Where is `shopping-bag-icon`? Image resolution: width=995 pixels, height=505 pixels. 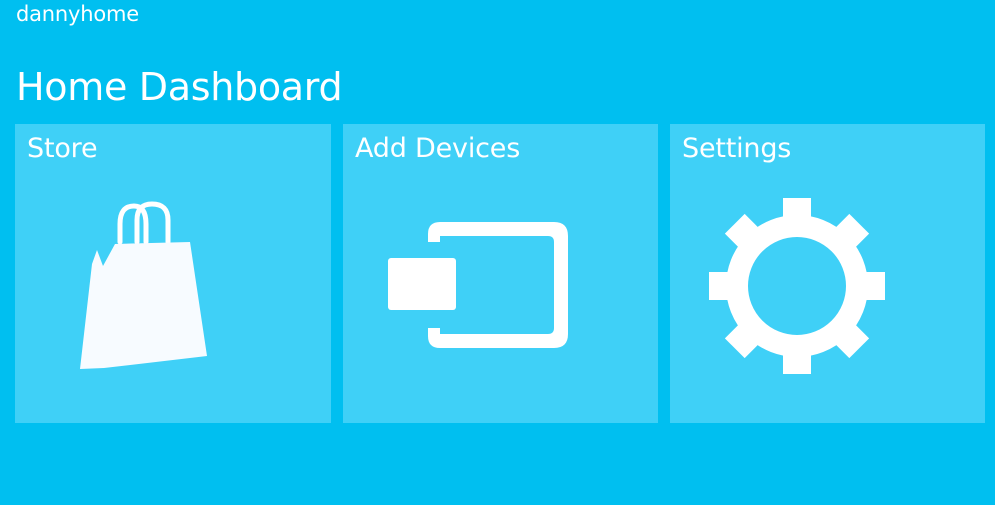 shopping-bag-icon is located at coordinates (143, 285).